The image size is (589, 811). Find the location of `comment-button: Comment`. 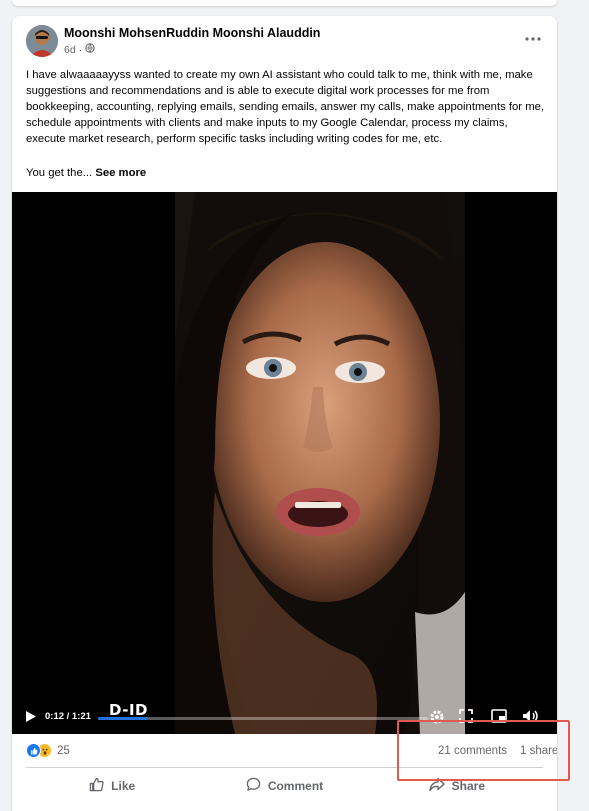

comment-button: Comment is located at coordinates (284, 786).